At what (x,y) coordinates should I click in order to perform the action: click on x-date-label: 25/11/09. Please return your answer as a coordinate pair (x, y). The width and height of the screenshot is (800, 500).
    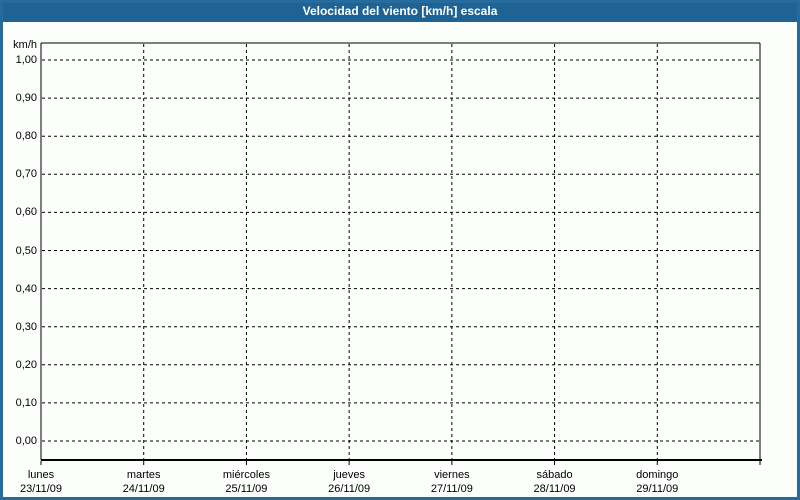
    Looking at the image, I should click on (246, 489).